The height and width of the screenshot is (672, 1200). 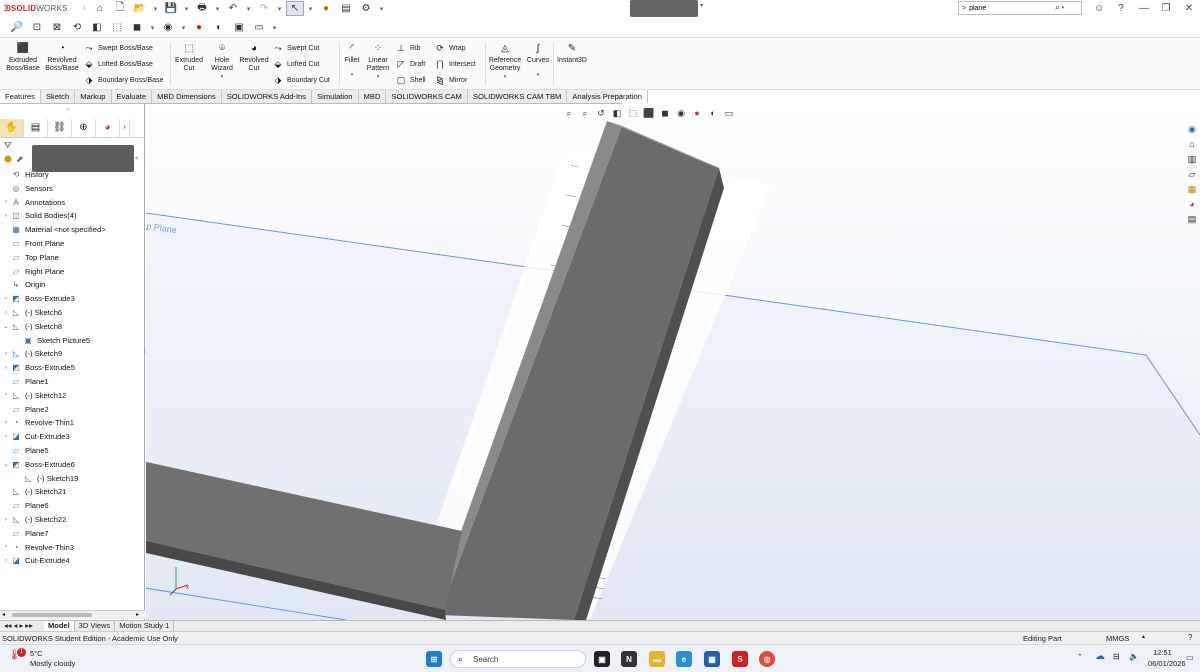 I want to click on volume-icon: 🔈, so click(x=1134, y=656).